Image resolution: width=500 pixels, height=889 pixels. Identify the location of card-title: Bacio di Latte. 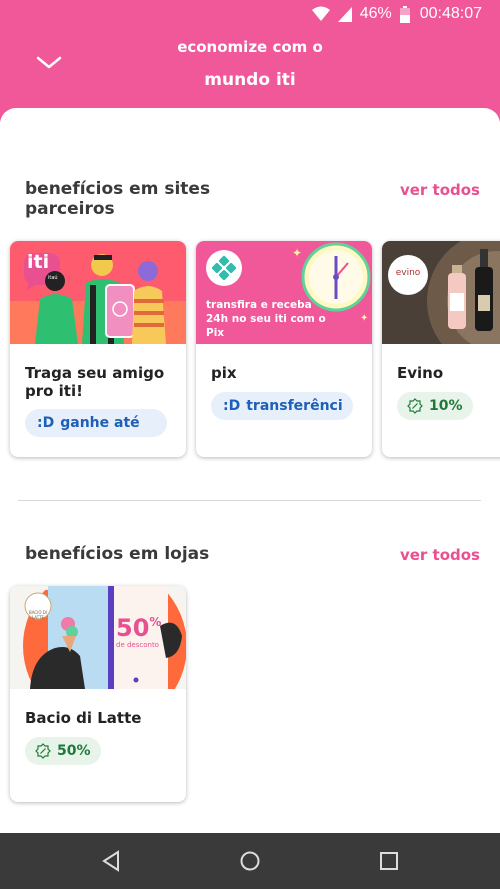
(83, 718).